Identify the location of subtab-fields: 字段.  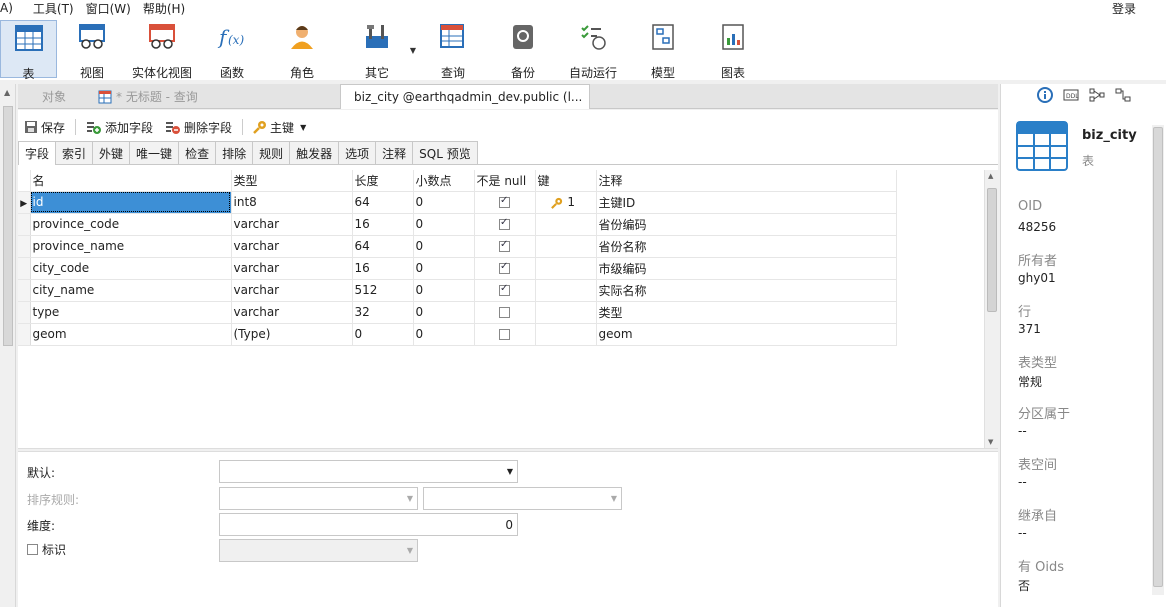
(37, 153).